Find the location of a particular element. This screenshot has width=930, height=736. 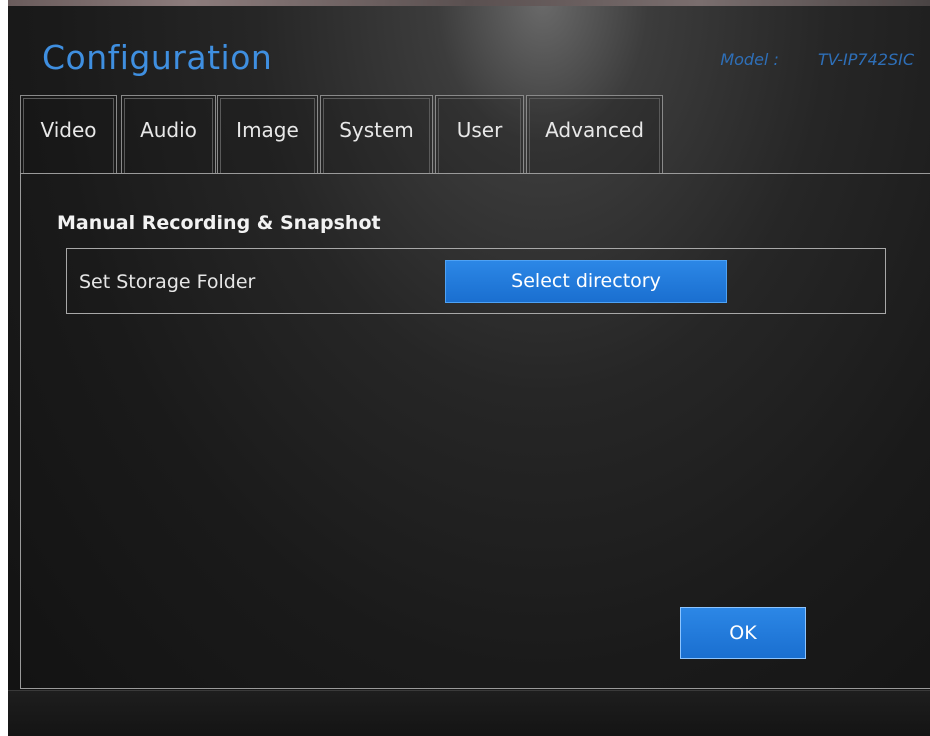

tab-audio: Audio is located at coordinates (168, 134).